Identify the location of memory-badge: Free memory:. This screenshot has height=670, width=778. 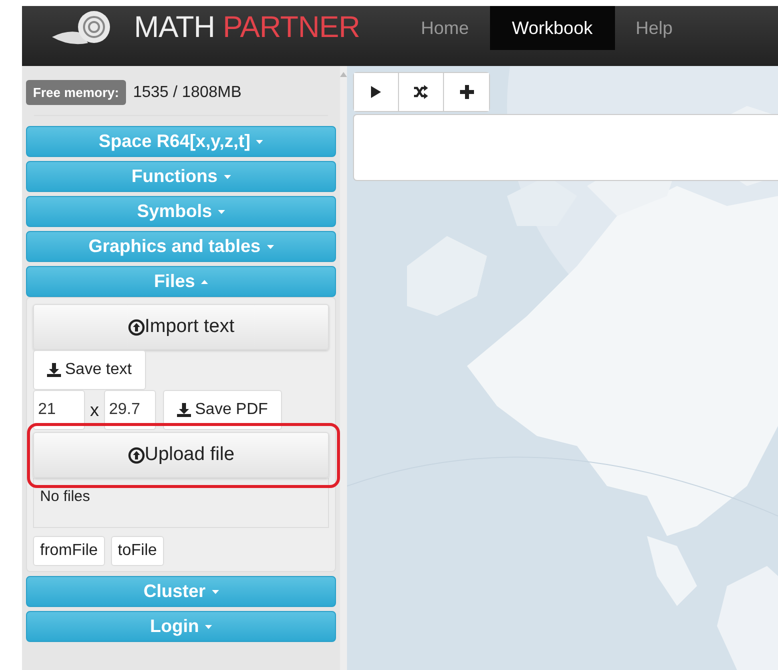
(76, 92).